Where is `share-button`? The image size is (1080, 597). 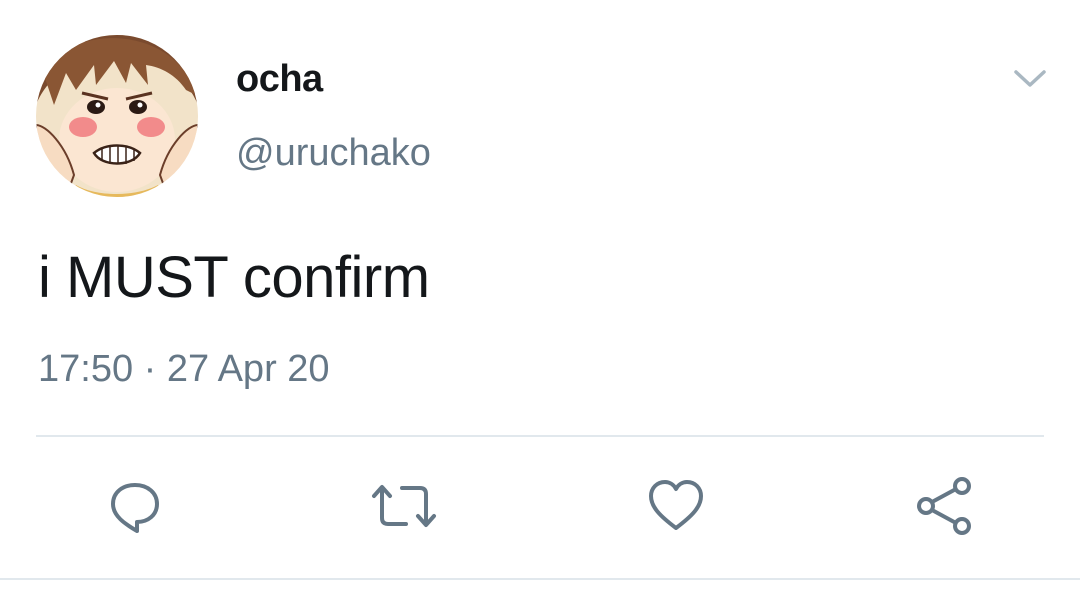
share-button is located at coordinates (944, 506).